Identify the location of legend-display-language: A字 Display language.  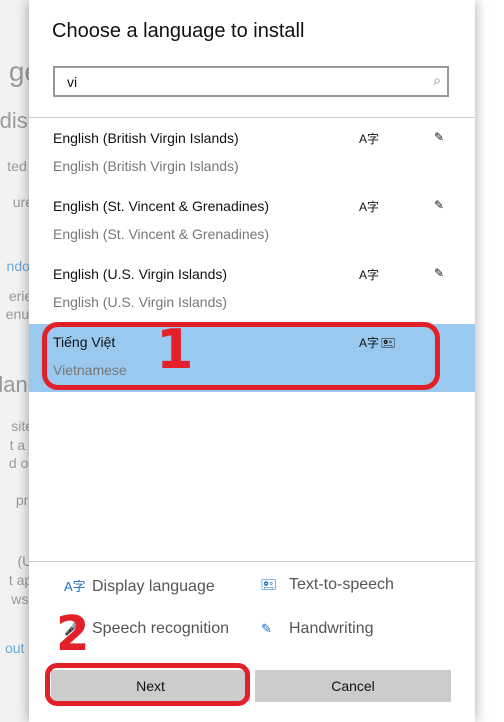
(139, 586).